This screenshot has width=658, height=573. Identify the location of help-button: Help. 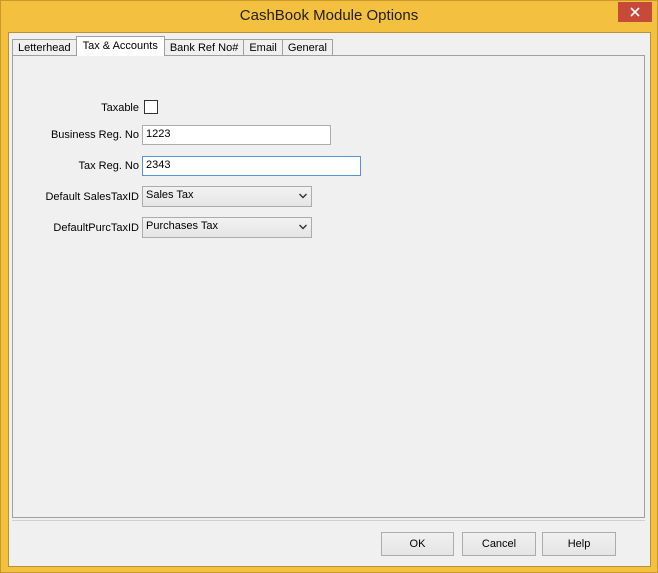
(579, 544).